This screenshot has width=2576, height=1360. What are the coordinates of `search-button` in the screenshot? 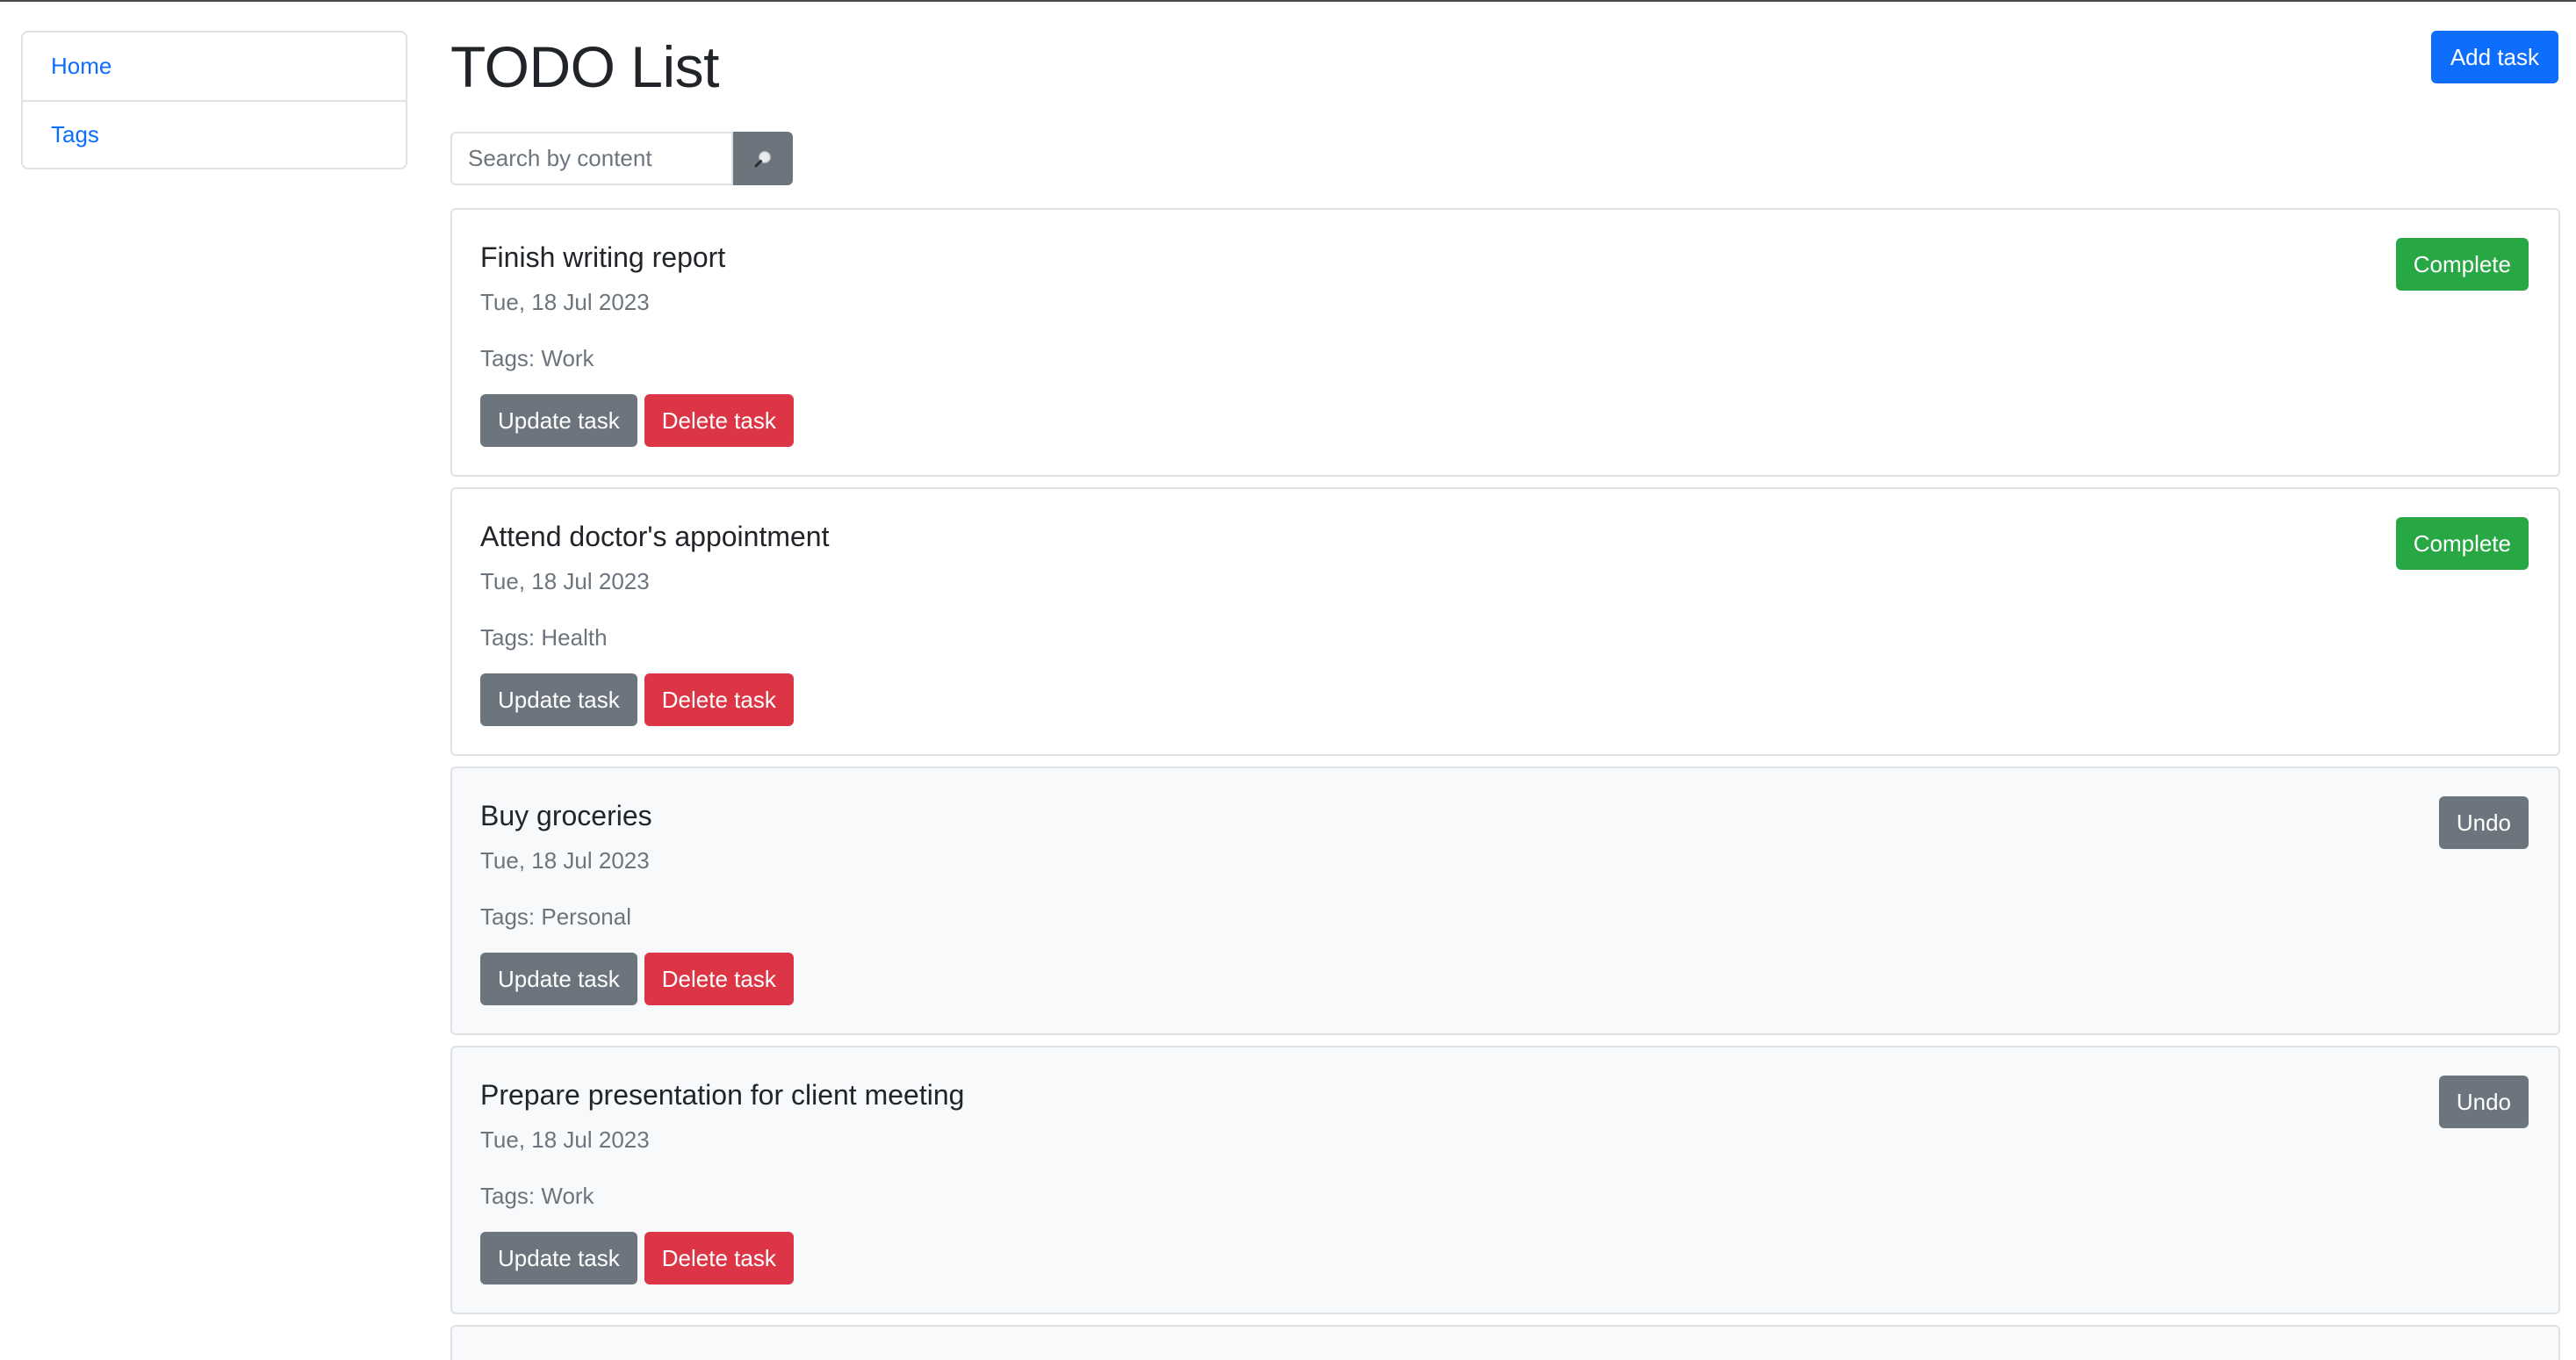 It's located at (763, 158).